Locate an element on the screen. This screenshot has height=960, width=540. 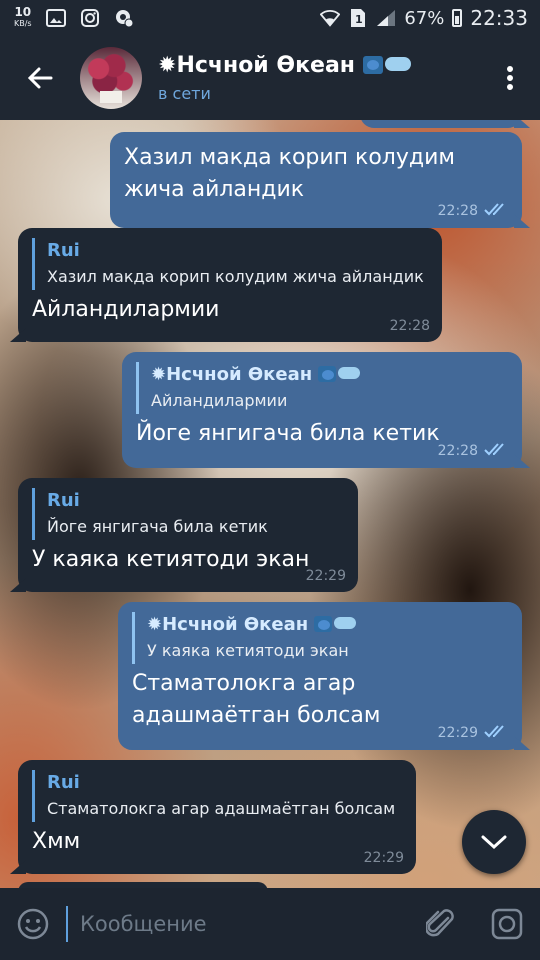
svg-text: 1 is located at coordinates (359, 19).